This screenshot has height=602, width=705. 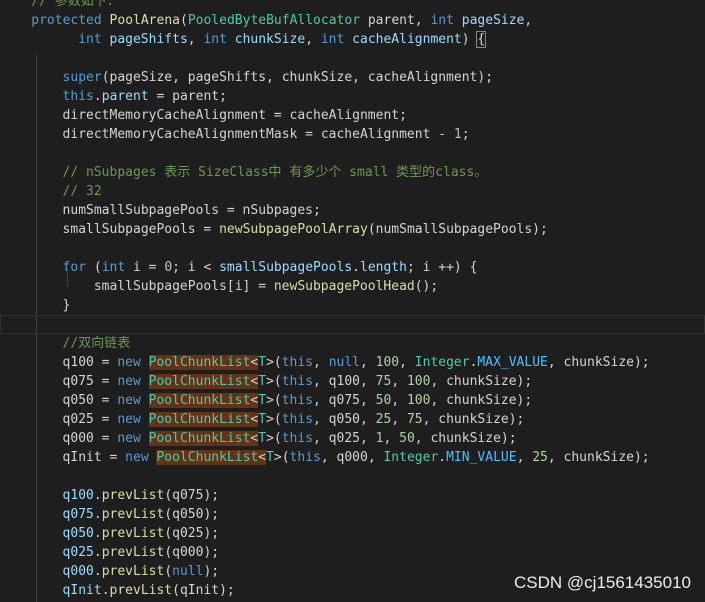 What do you see at coordinates (344, 419) in the screenshot?
I see `code-token: , q050,` at bounding box center [344, 419].